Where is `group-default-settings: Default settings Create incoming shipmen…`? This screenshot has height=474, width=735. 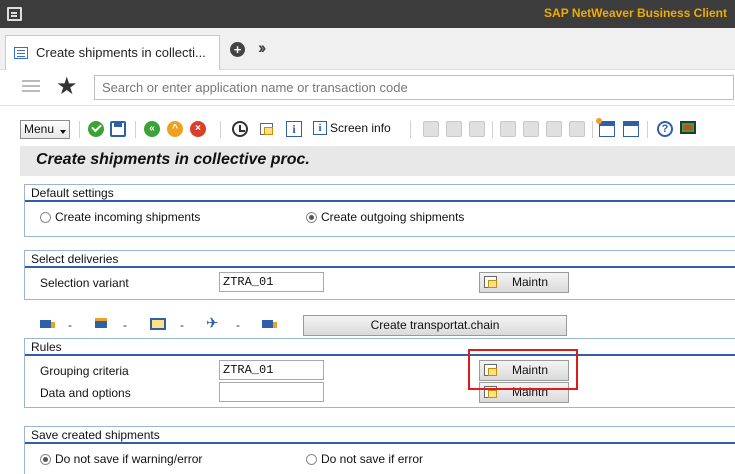
group-default-settings: Default settings Create incoming shipmen… is located at coordinates (379, 210).